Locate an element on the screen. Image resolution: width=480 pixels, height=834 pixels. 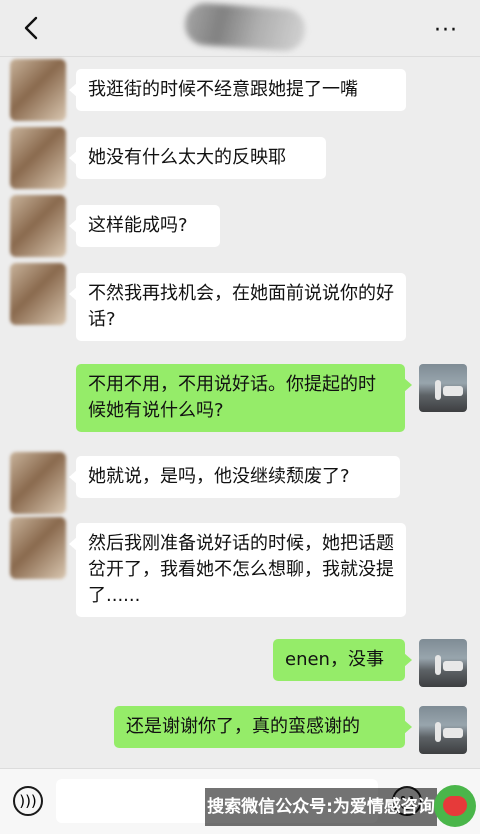
received-message-bubble: 这样能成吗? is located at coordinates (144, 226).